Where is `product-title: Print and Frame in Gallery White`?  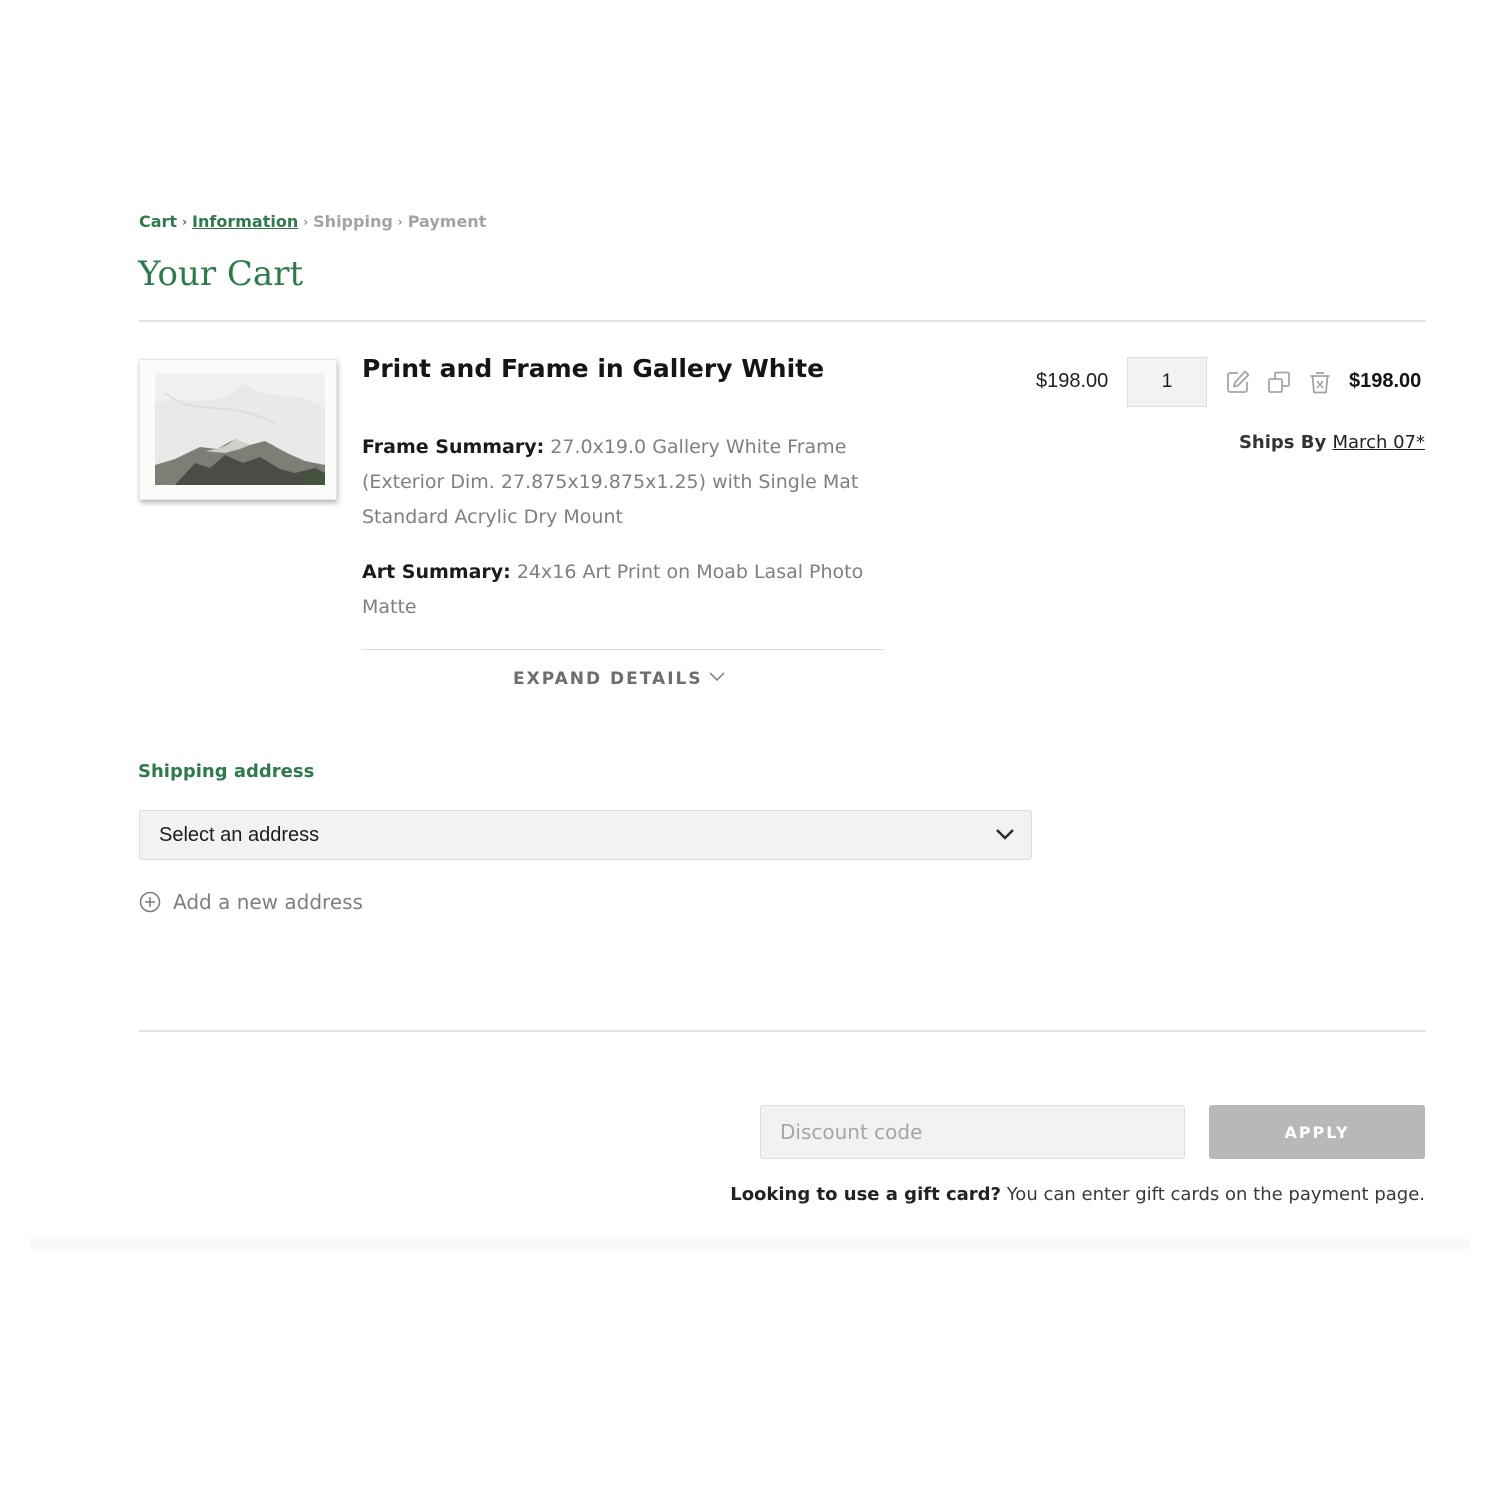 product-title: Print and Frame in Gallery White is located at coordinates (593, 368).